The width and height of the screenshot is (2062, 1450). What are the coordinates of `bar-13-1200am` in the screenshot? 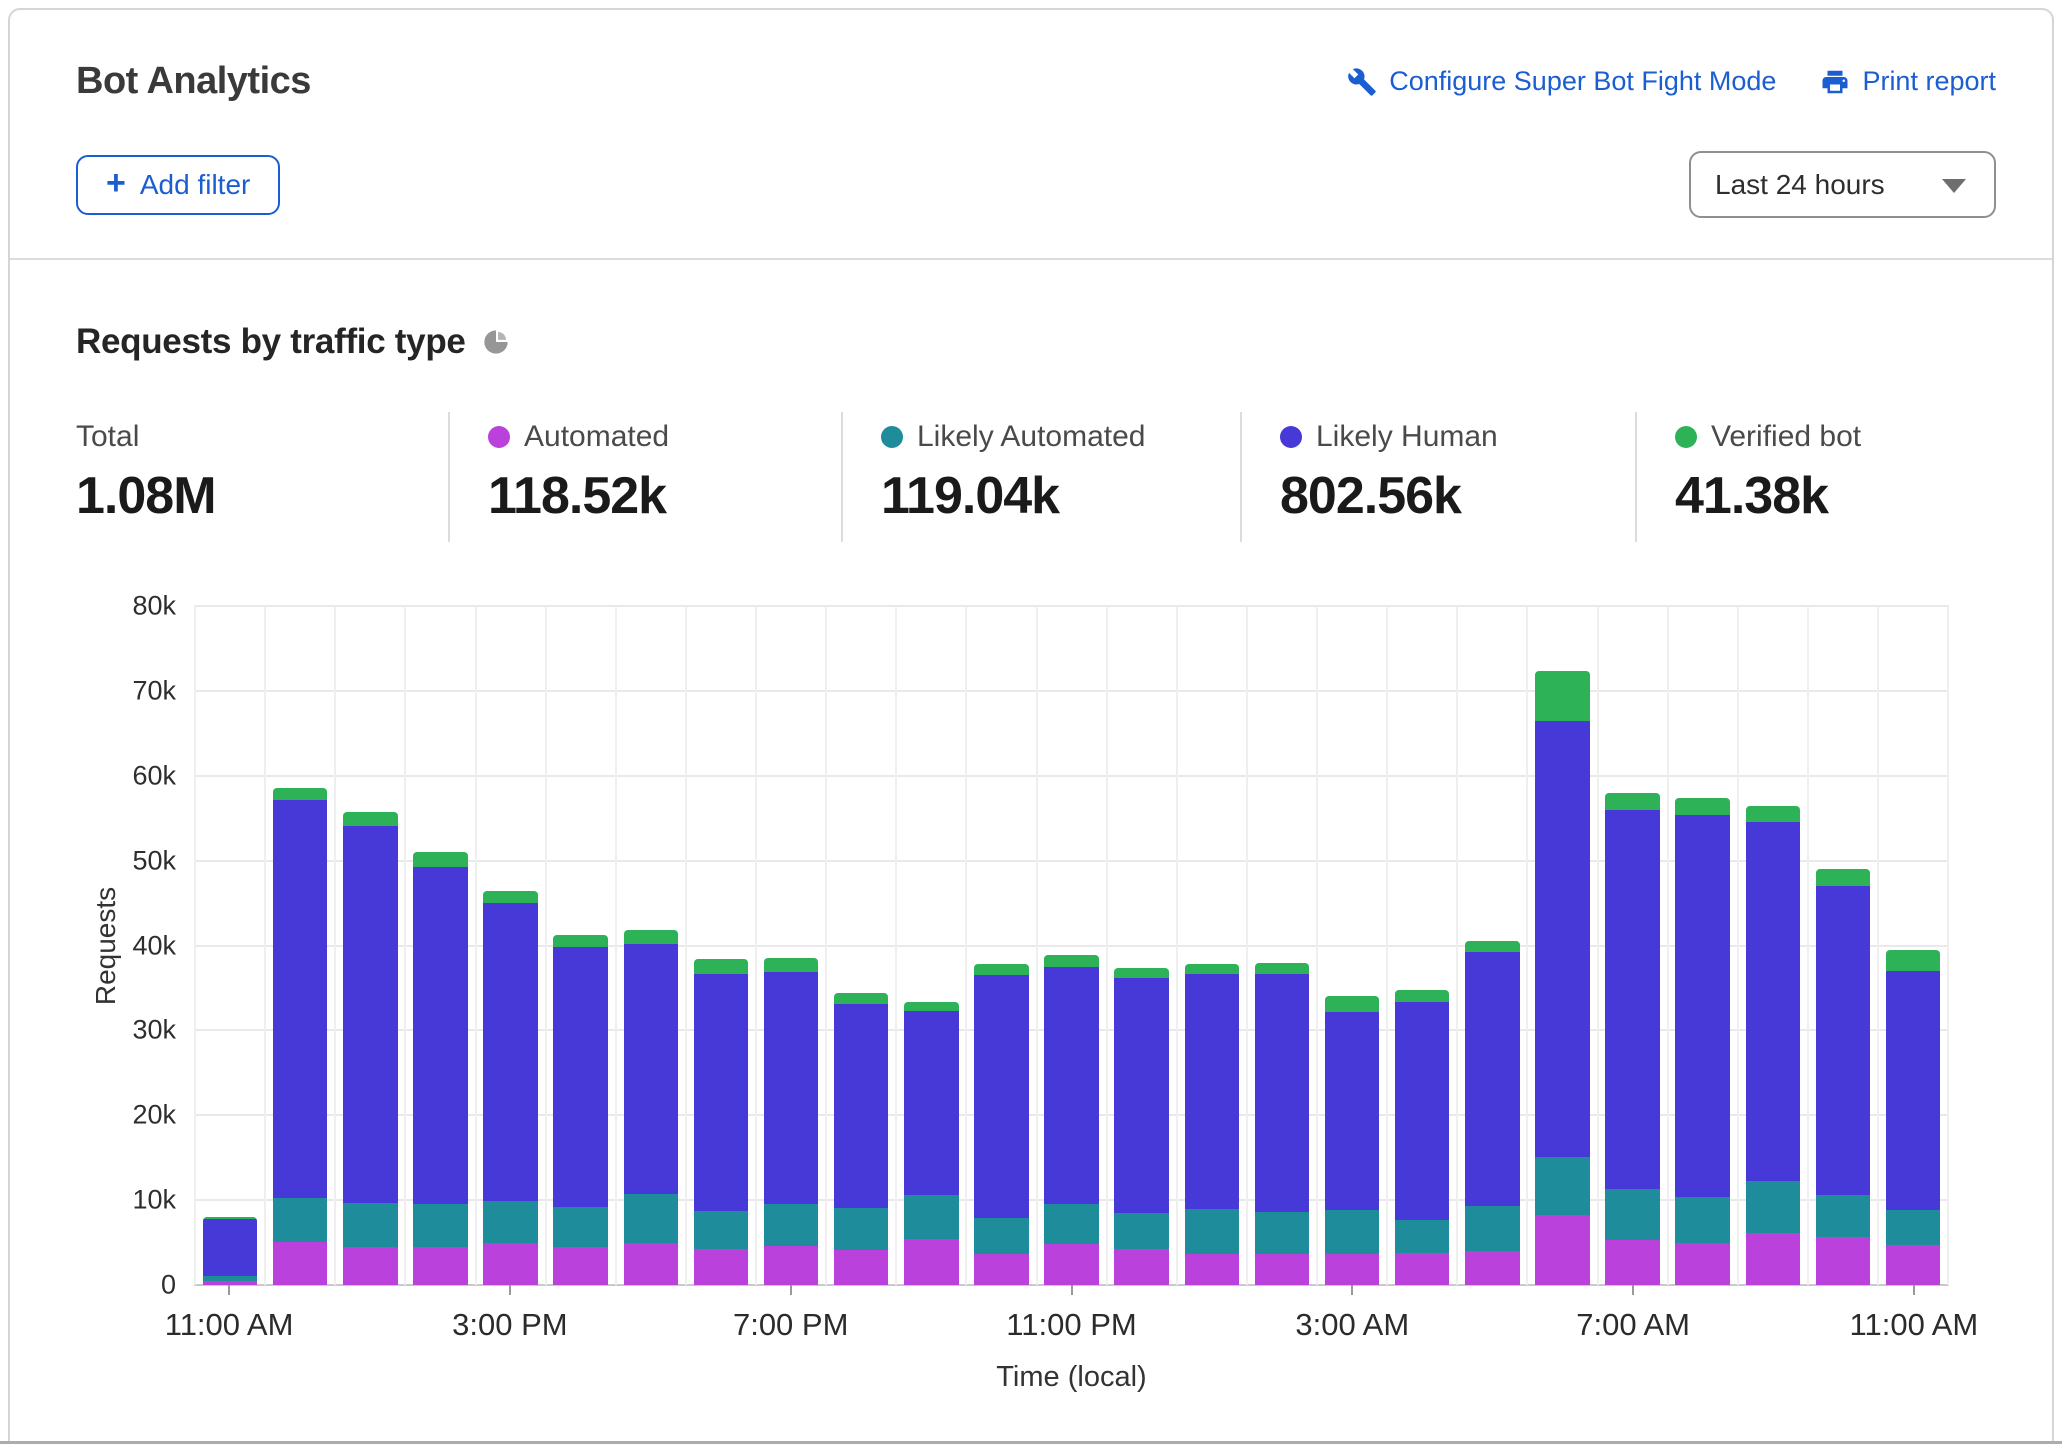 It's located at (1141, 1126).